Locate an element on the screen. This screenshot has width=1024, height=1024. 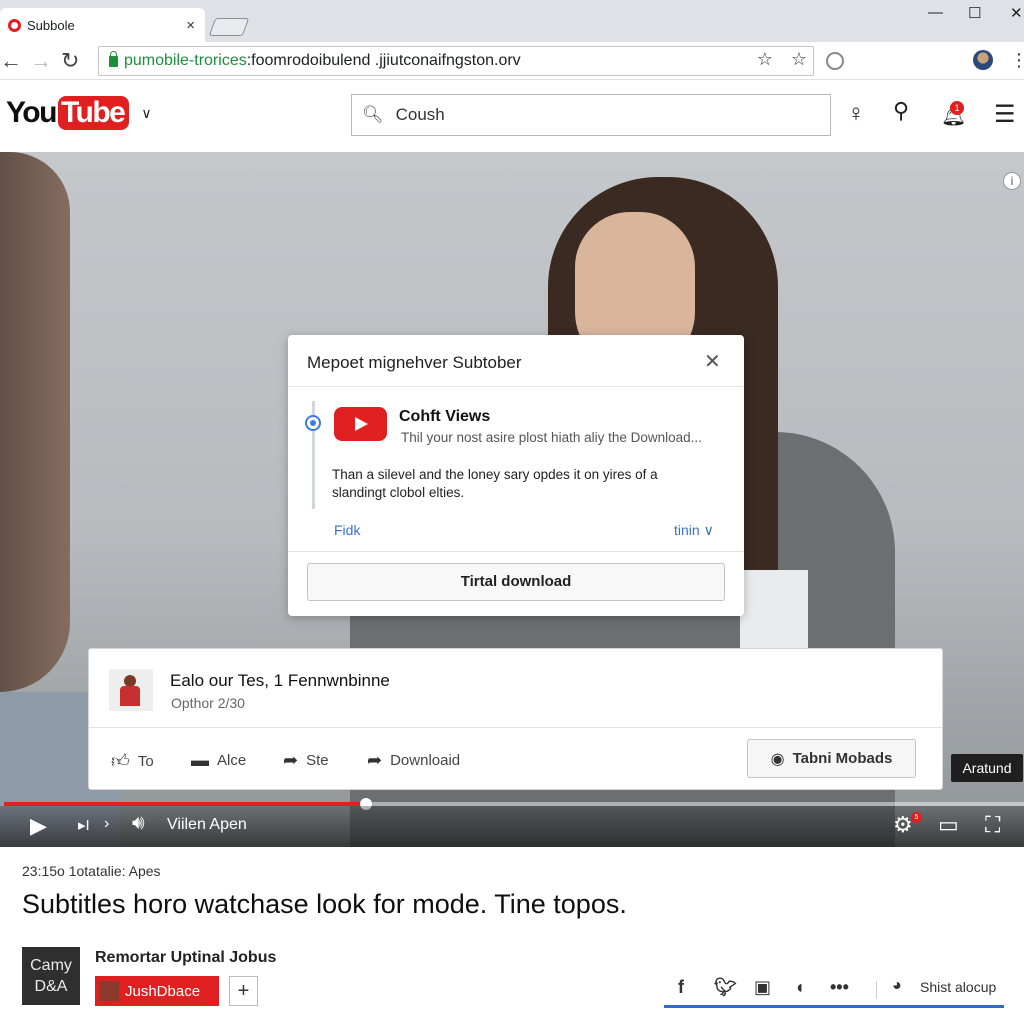
logo-you-text: You is located at coordinates (31, 112).